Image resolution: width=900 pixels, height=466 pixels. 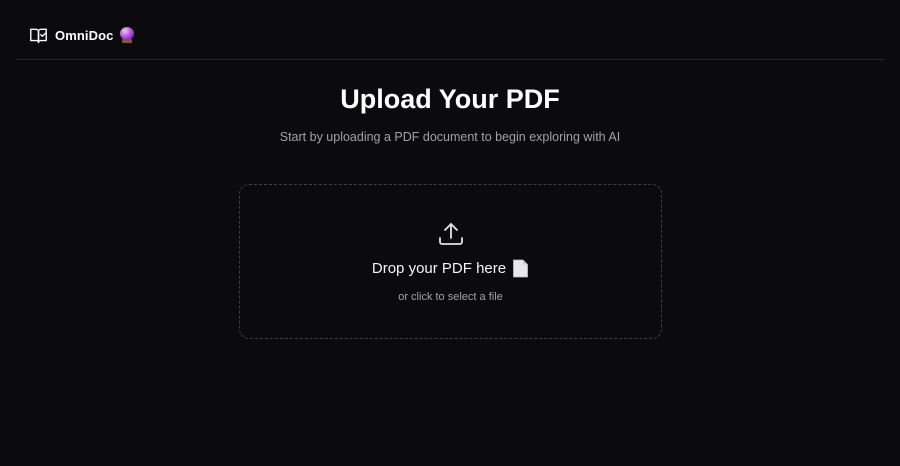 What do you see at coordinates (450, 297) in the screenshot?
I see `dropzone-hint: or click to select a file` at bounding box center [450, 297].